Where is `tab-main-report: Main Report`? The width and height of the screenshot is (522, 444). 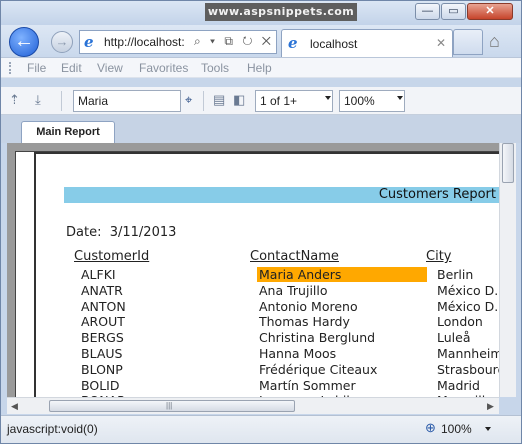
tab-main-report: Main Report is located at coordinates (68, 132).